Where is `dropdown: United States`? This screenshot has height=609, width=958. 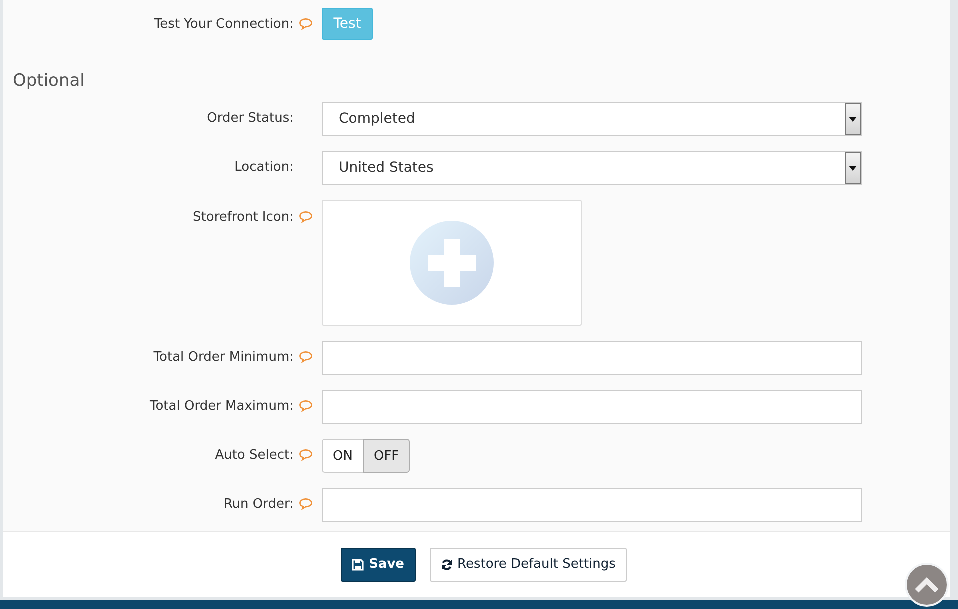 dropdown: United States is located at coordinates (592, 168).